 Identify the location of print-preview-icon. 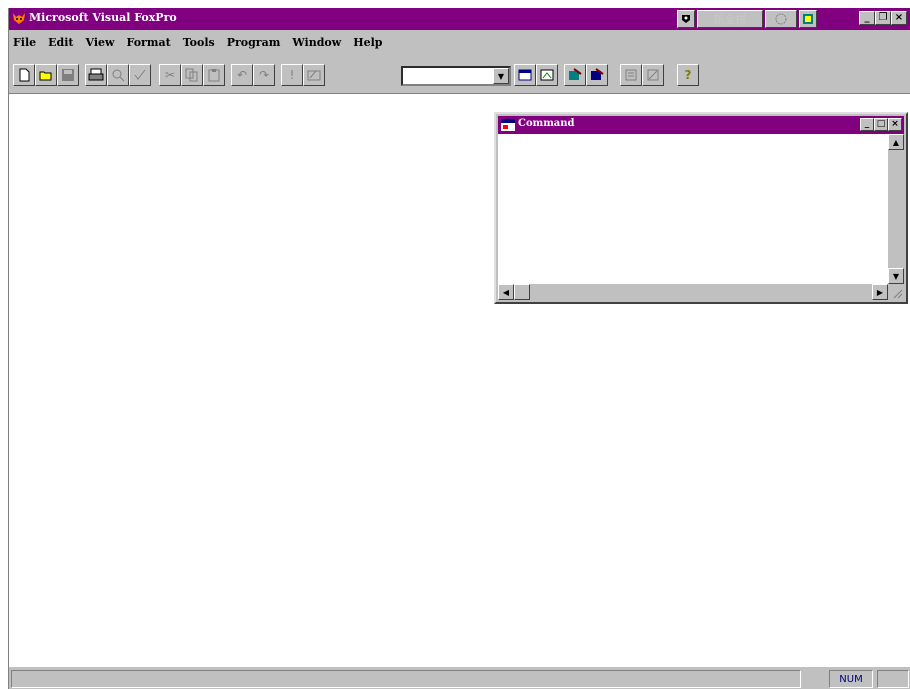
(118, 75).